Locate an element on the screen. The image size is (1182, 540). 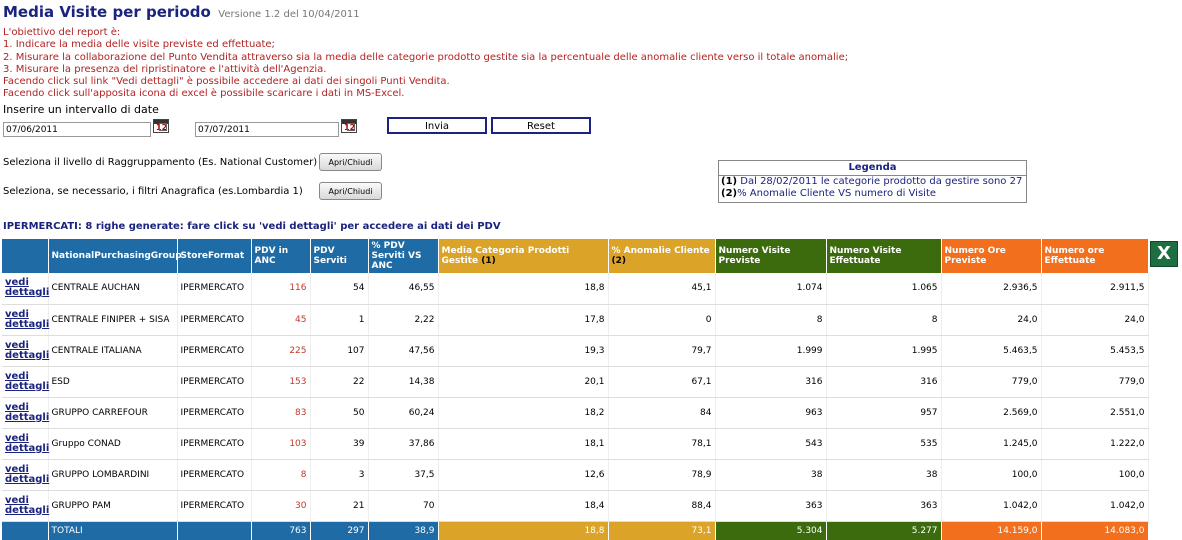
table-cell: 0 is located at coordinates (662, 320).